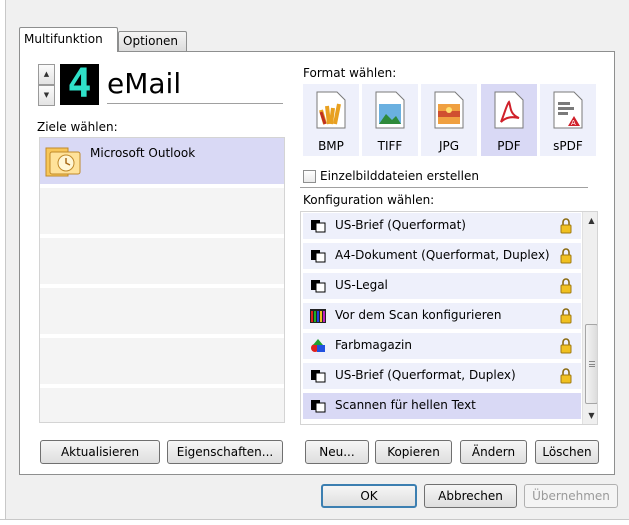 This screenshot has height=525, width=629. I want to click on spin-down-arrow-icon: ▼, so click(46, 95).